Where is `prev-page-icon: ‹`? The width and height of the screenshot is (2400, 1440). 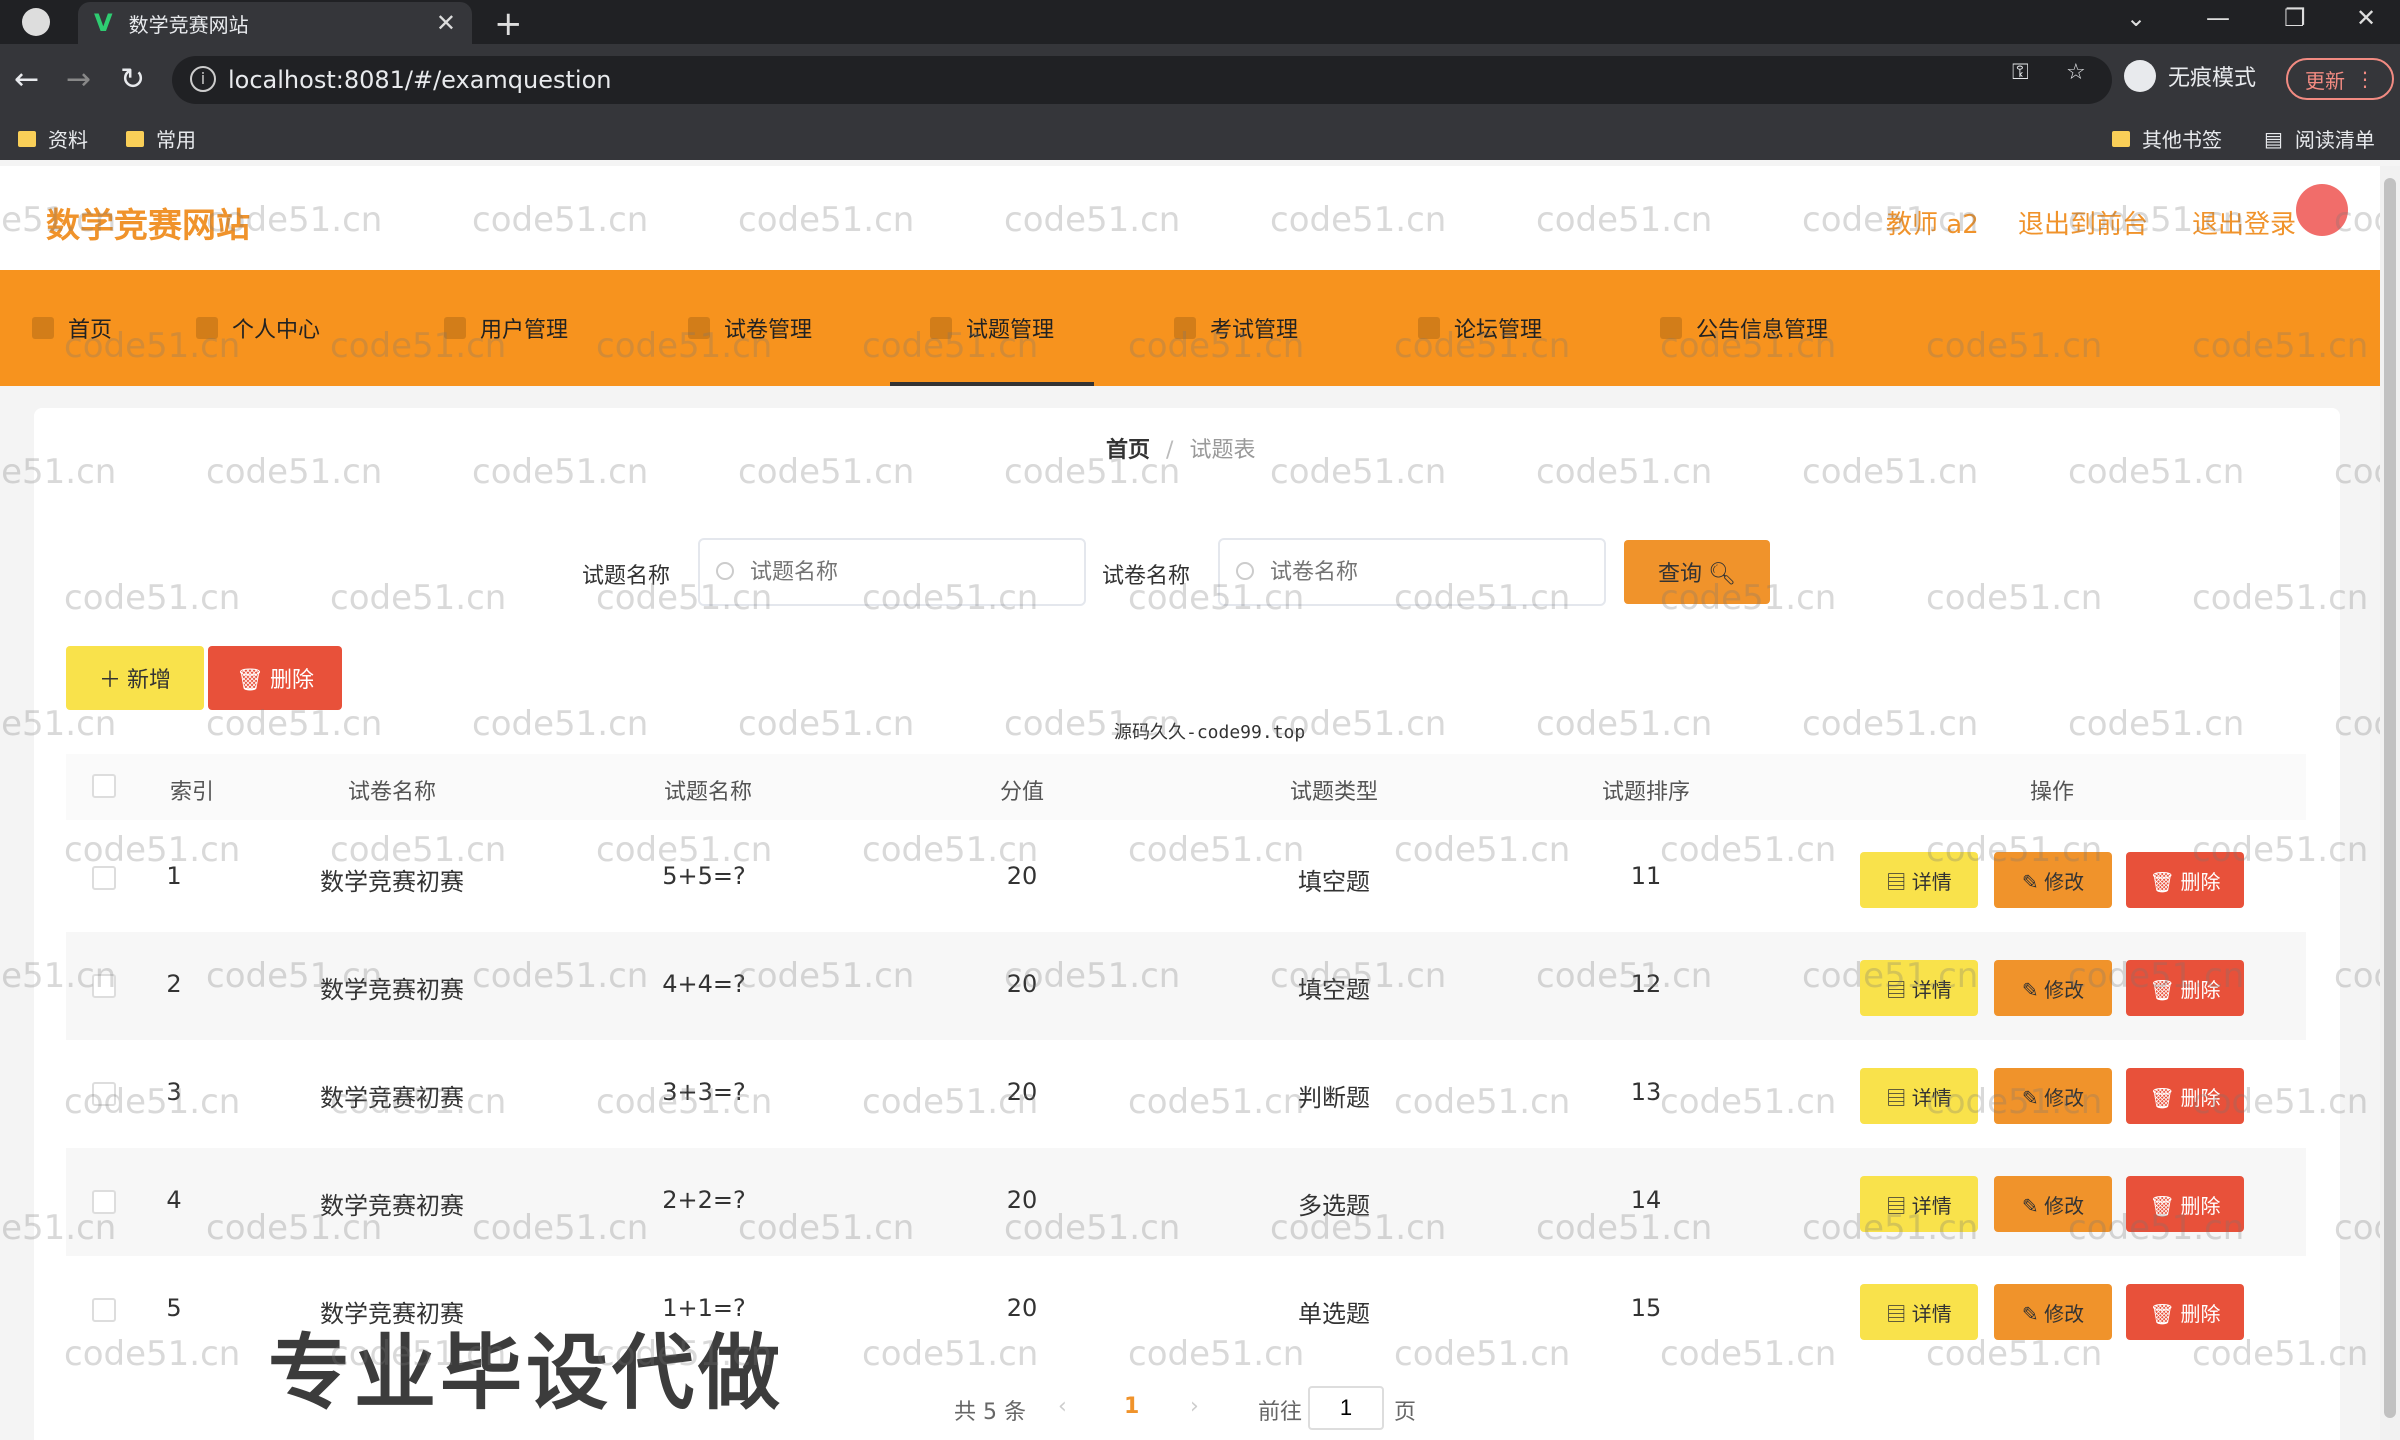
prev-page-icon: ‹ is located at coordinates (1062, 1406).